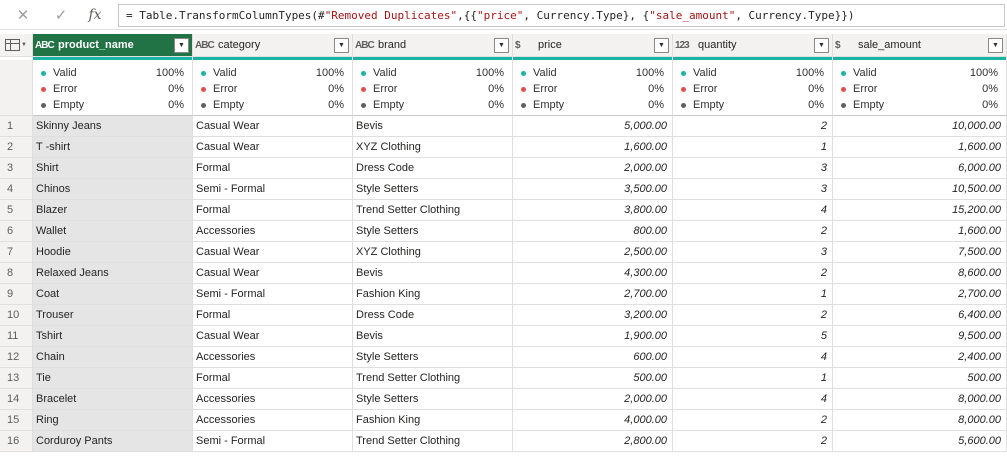  I want to click on column-header-brand: ABC brand ▼, so click(433, 45).